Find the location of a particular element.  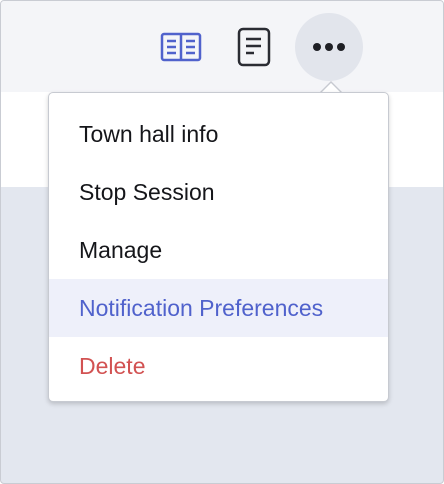

menu-item-manage: Manage is located at coordinates (218, 250).